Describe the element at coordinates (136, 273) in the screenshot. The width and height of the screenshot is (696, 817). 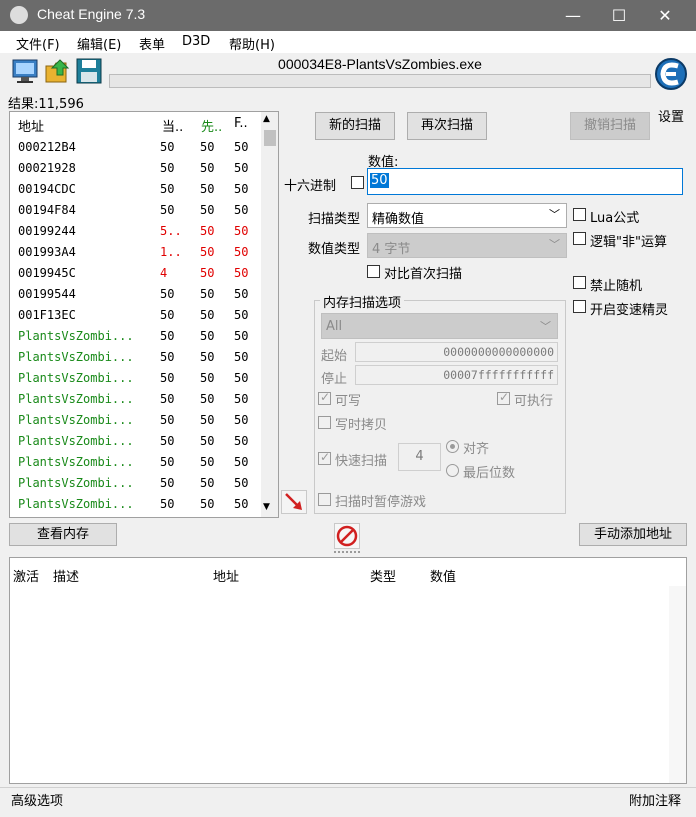
I see `list-item: 0019945C 4 50 50` at that location.